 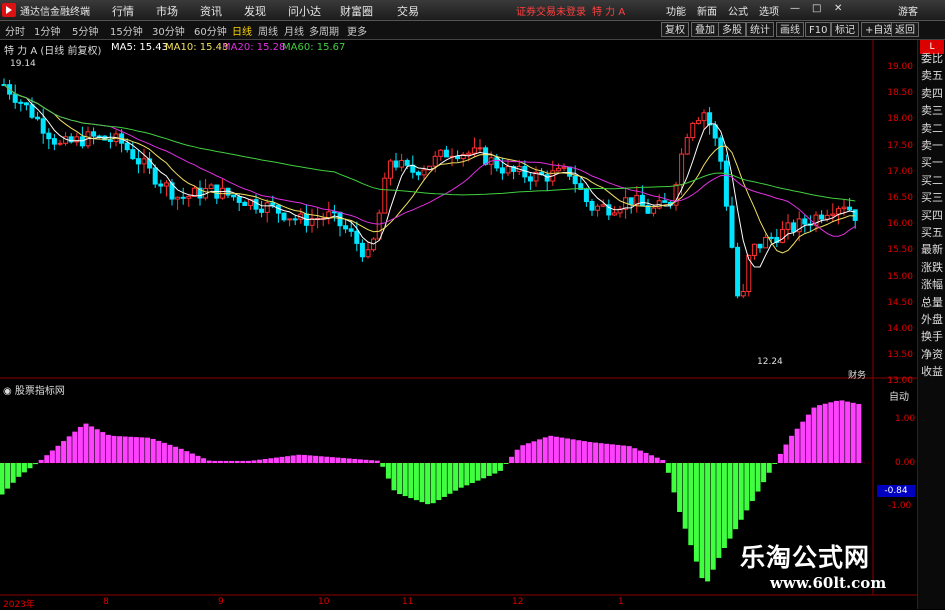 What do you see at coordinates (932, 354) in the screenshot?
I see `sidebar-item: 净资` at bounding box center [932, 354].